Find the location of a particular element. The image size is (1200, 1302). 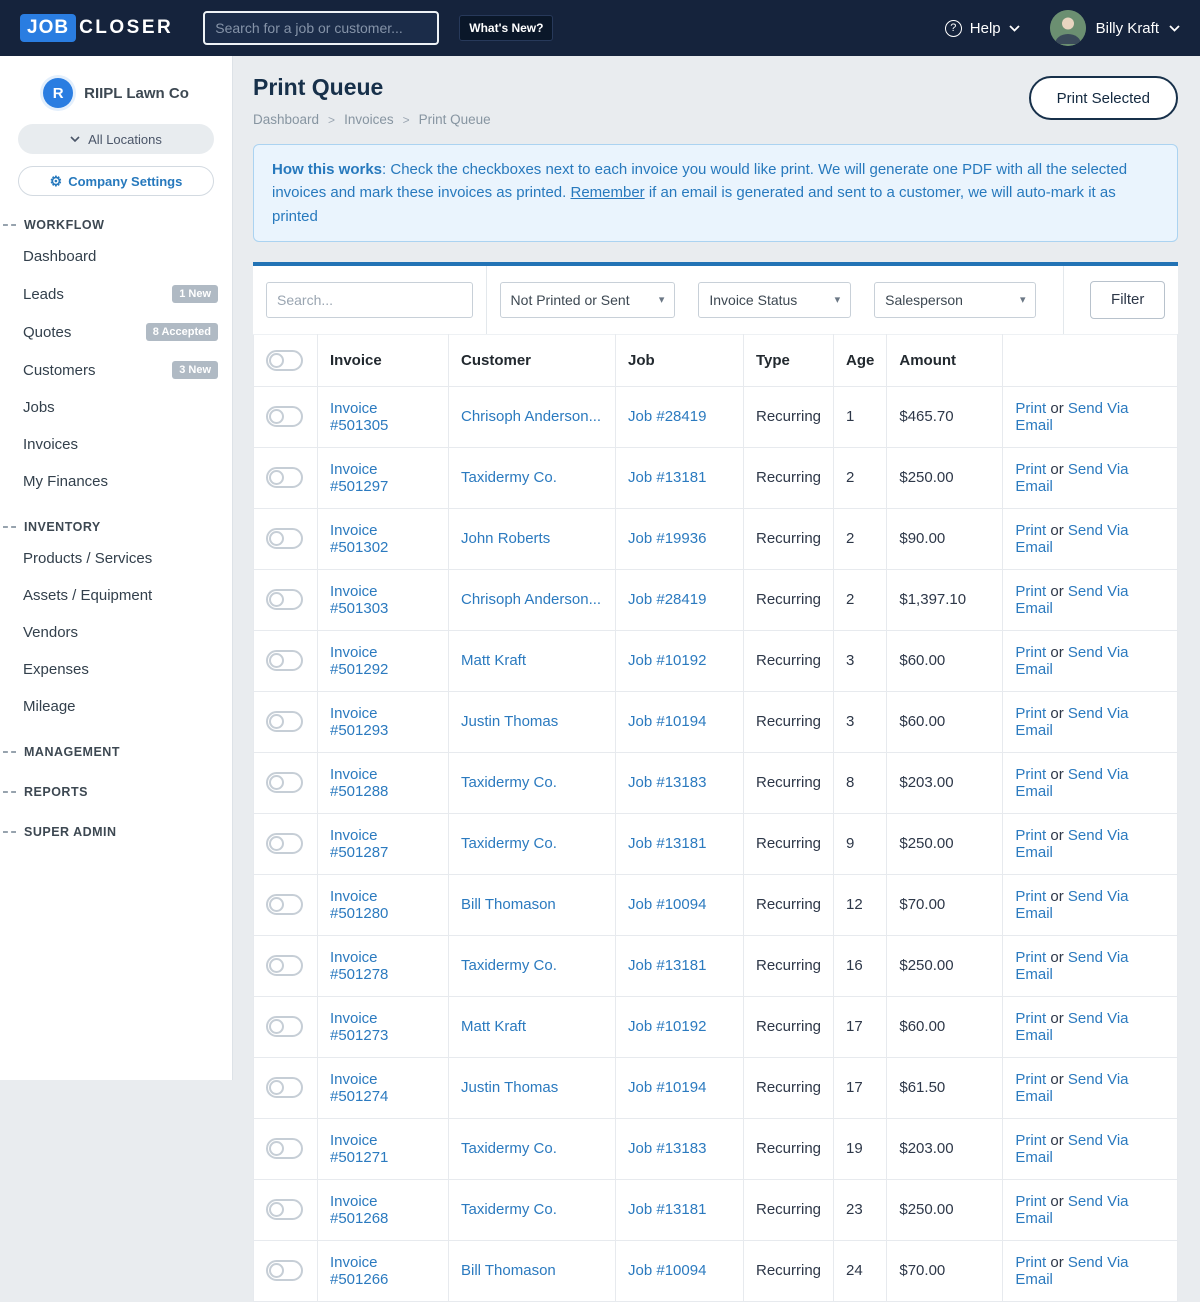

breadcrumb-dashboard: Dashboard is located at coordinates (286, 119).